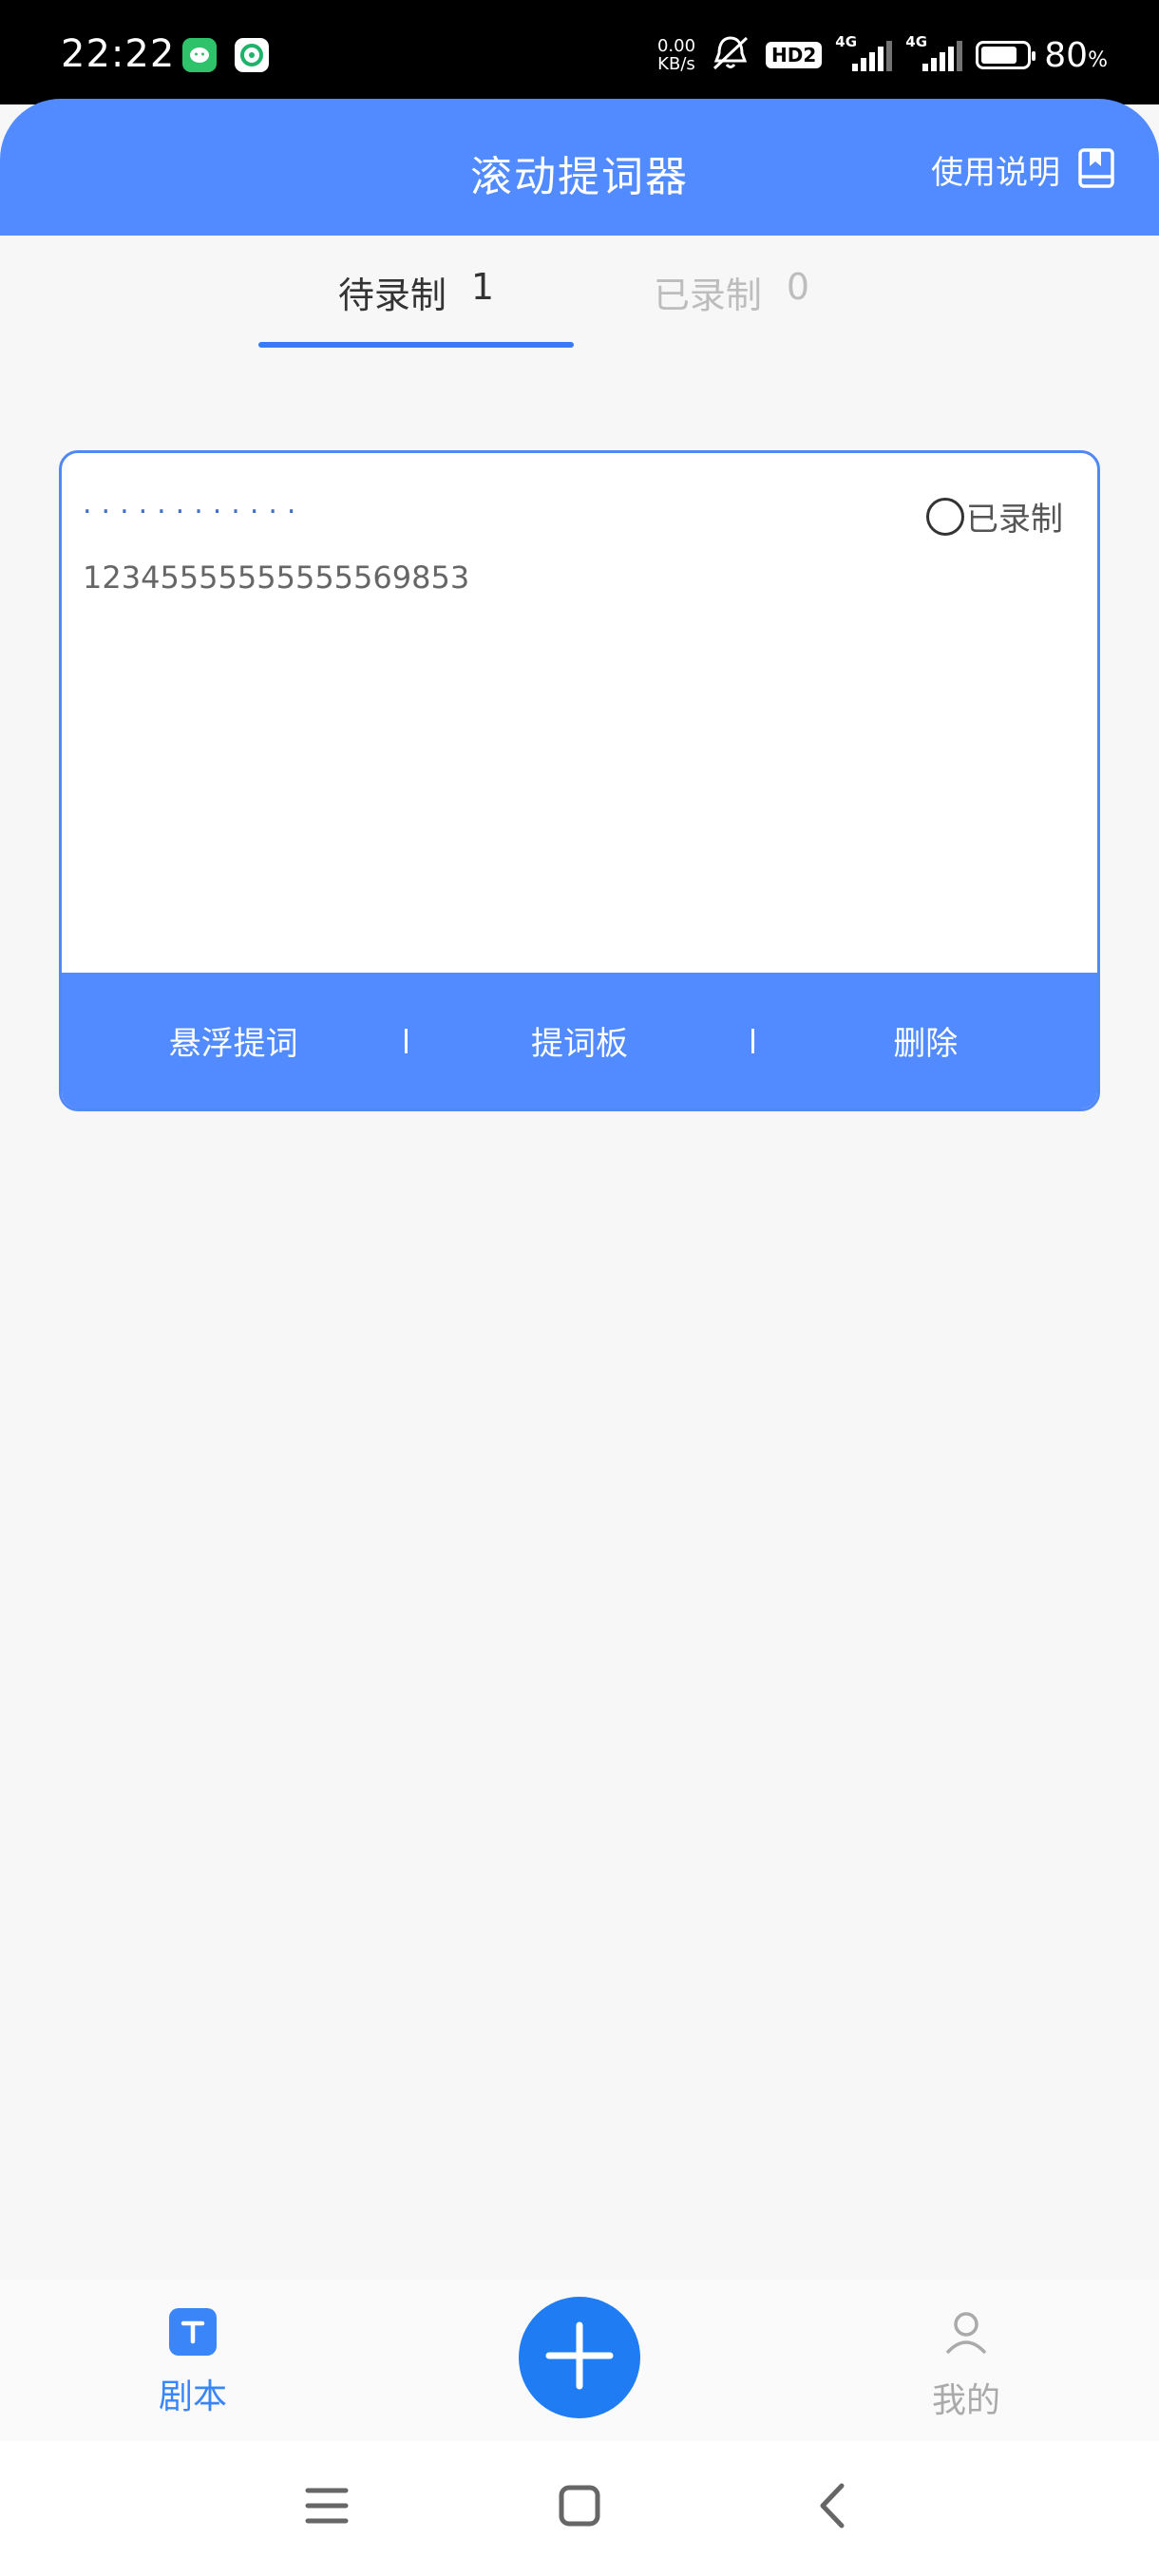  Describe the element at coordinates (925, 1040) in the screenshot. I see `delete-button: 删除` at that location.